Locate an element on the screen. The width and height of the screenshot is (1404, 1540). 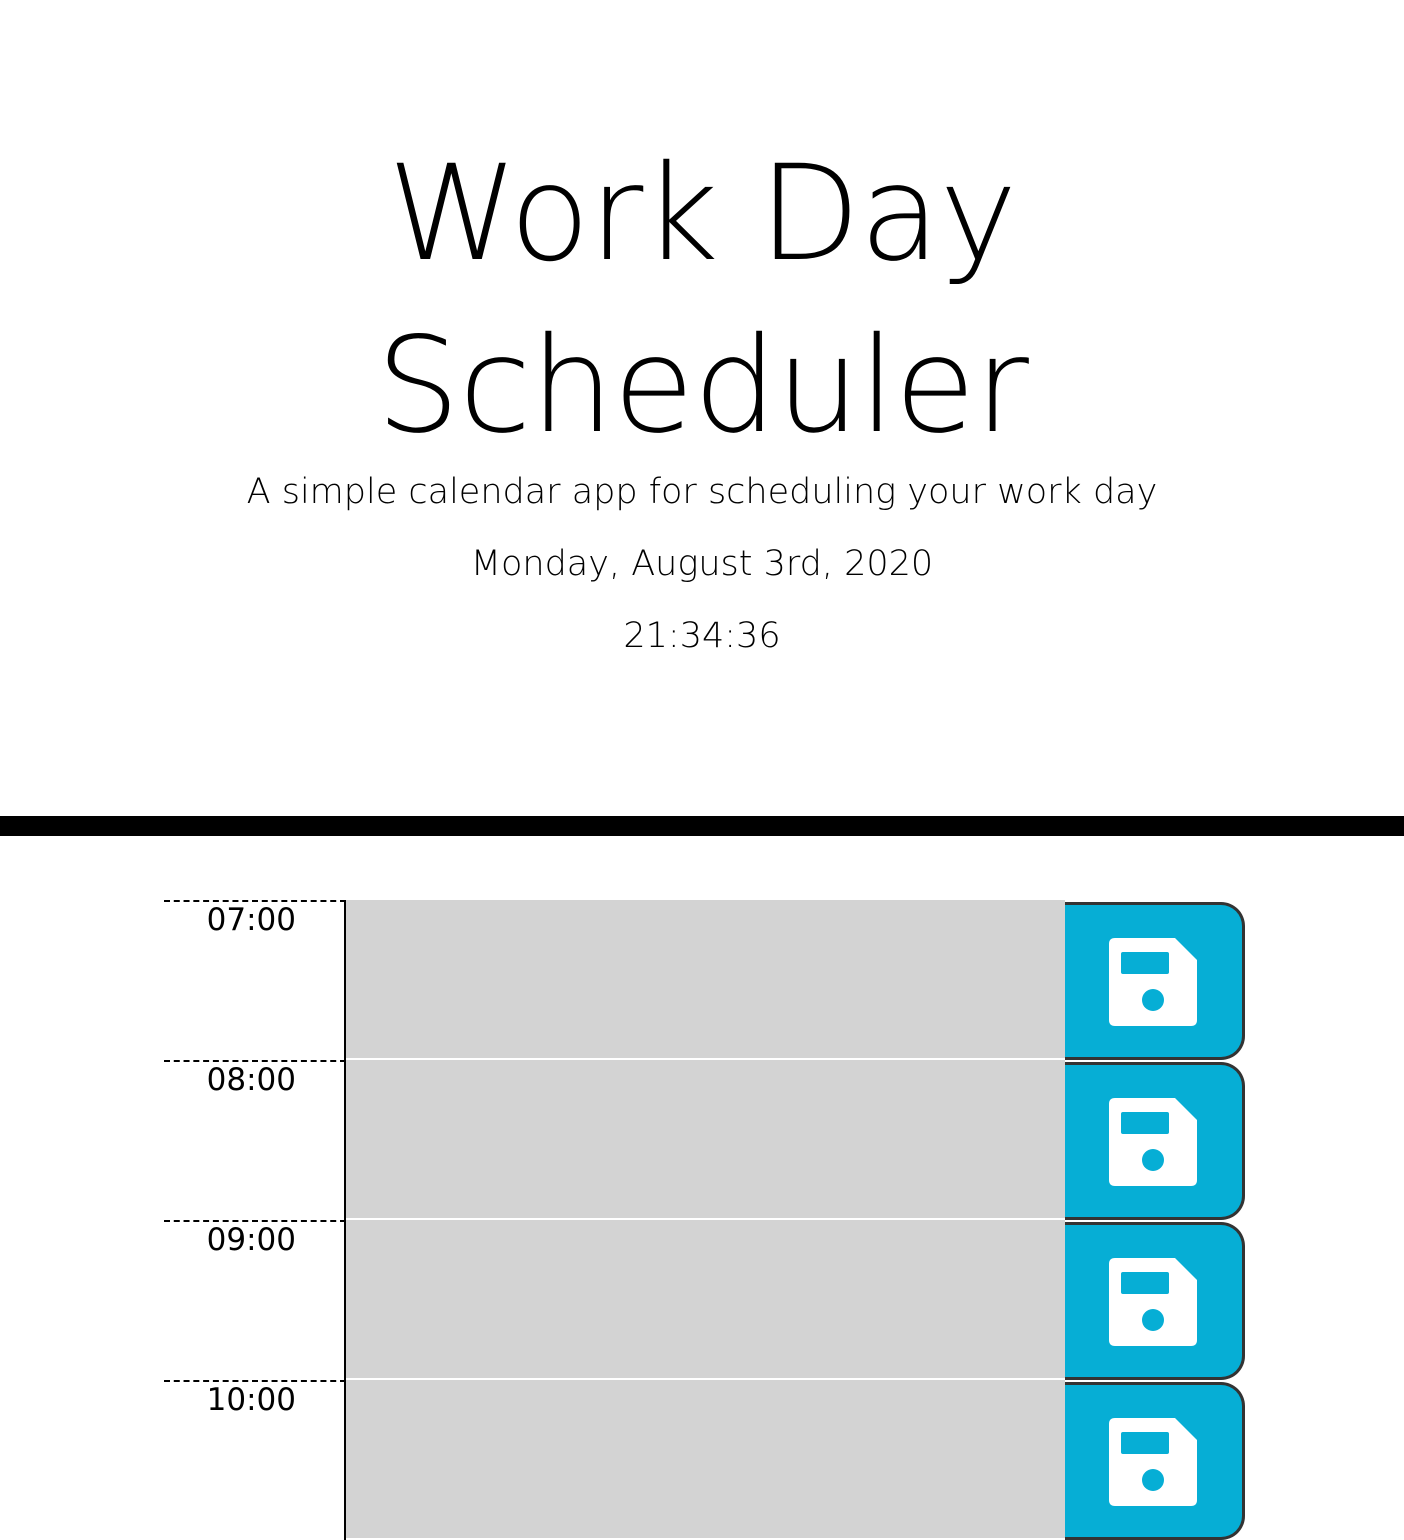
time-block: 09:00 is located at coordinates (702, 1300).